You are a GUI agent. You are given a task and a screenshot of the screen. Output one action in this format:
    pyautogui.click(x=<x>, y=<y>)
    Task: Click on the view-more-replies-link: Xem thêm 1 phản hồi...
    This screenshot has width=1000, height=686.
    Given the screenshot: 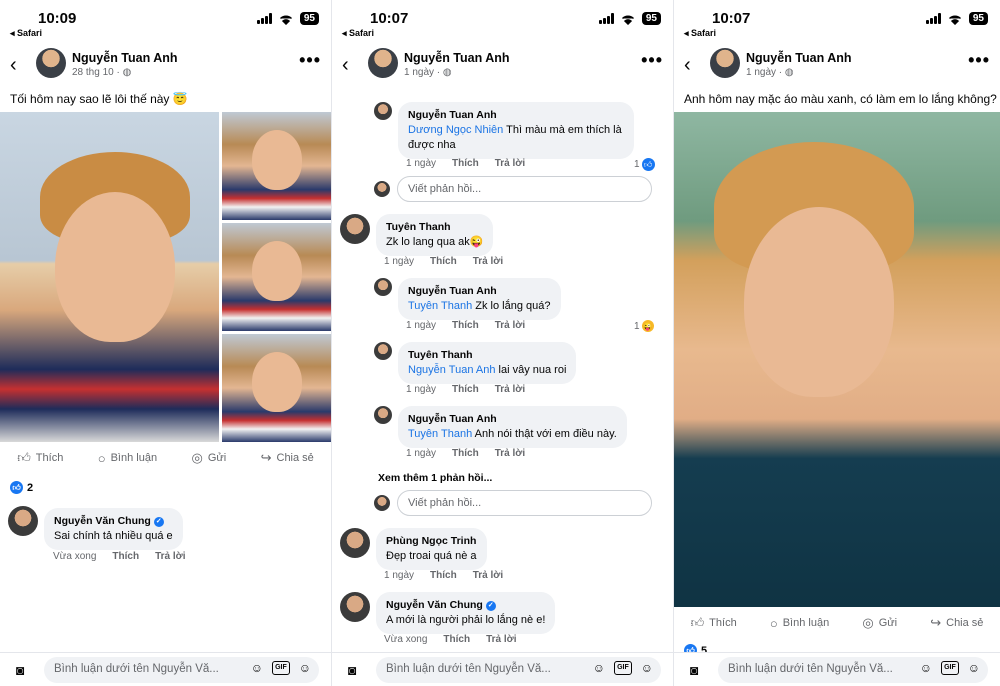 What is the action you would take?
    pyautogui.click(x=435, y=478)
    